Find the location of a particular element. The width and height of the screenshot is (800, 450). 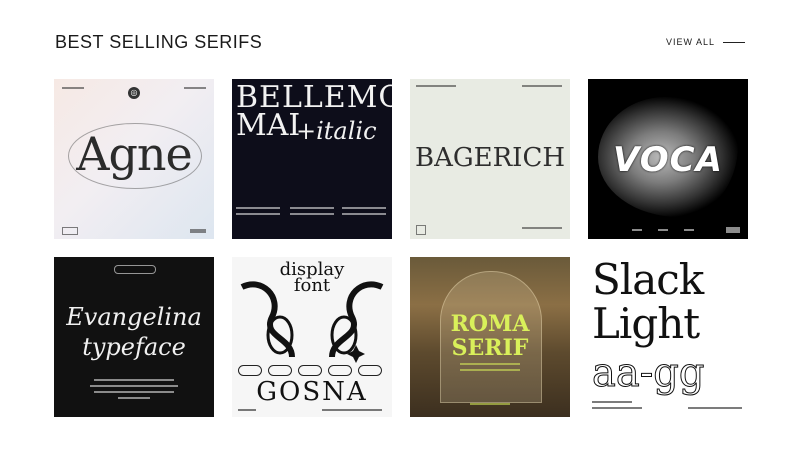

font-specimen-subtitle: typeface is located at coordinates (134, 347).